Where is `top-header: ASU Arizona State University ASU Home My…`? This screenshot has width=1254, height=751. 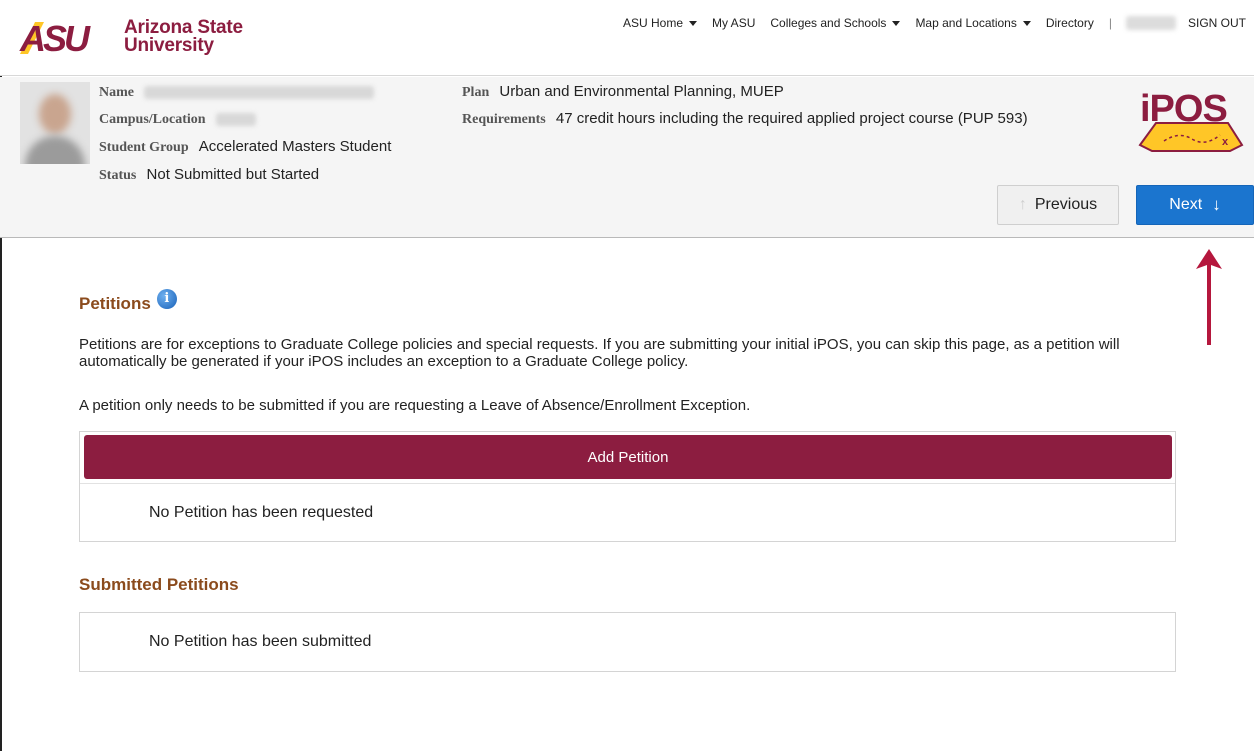
top-header: ASU Arizona State University ASU Home My… is located at coordinates (627, 38).